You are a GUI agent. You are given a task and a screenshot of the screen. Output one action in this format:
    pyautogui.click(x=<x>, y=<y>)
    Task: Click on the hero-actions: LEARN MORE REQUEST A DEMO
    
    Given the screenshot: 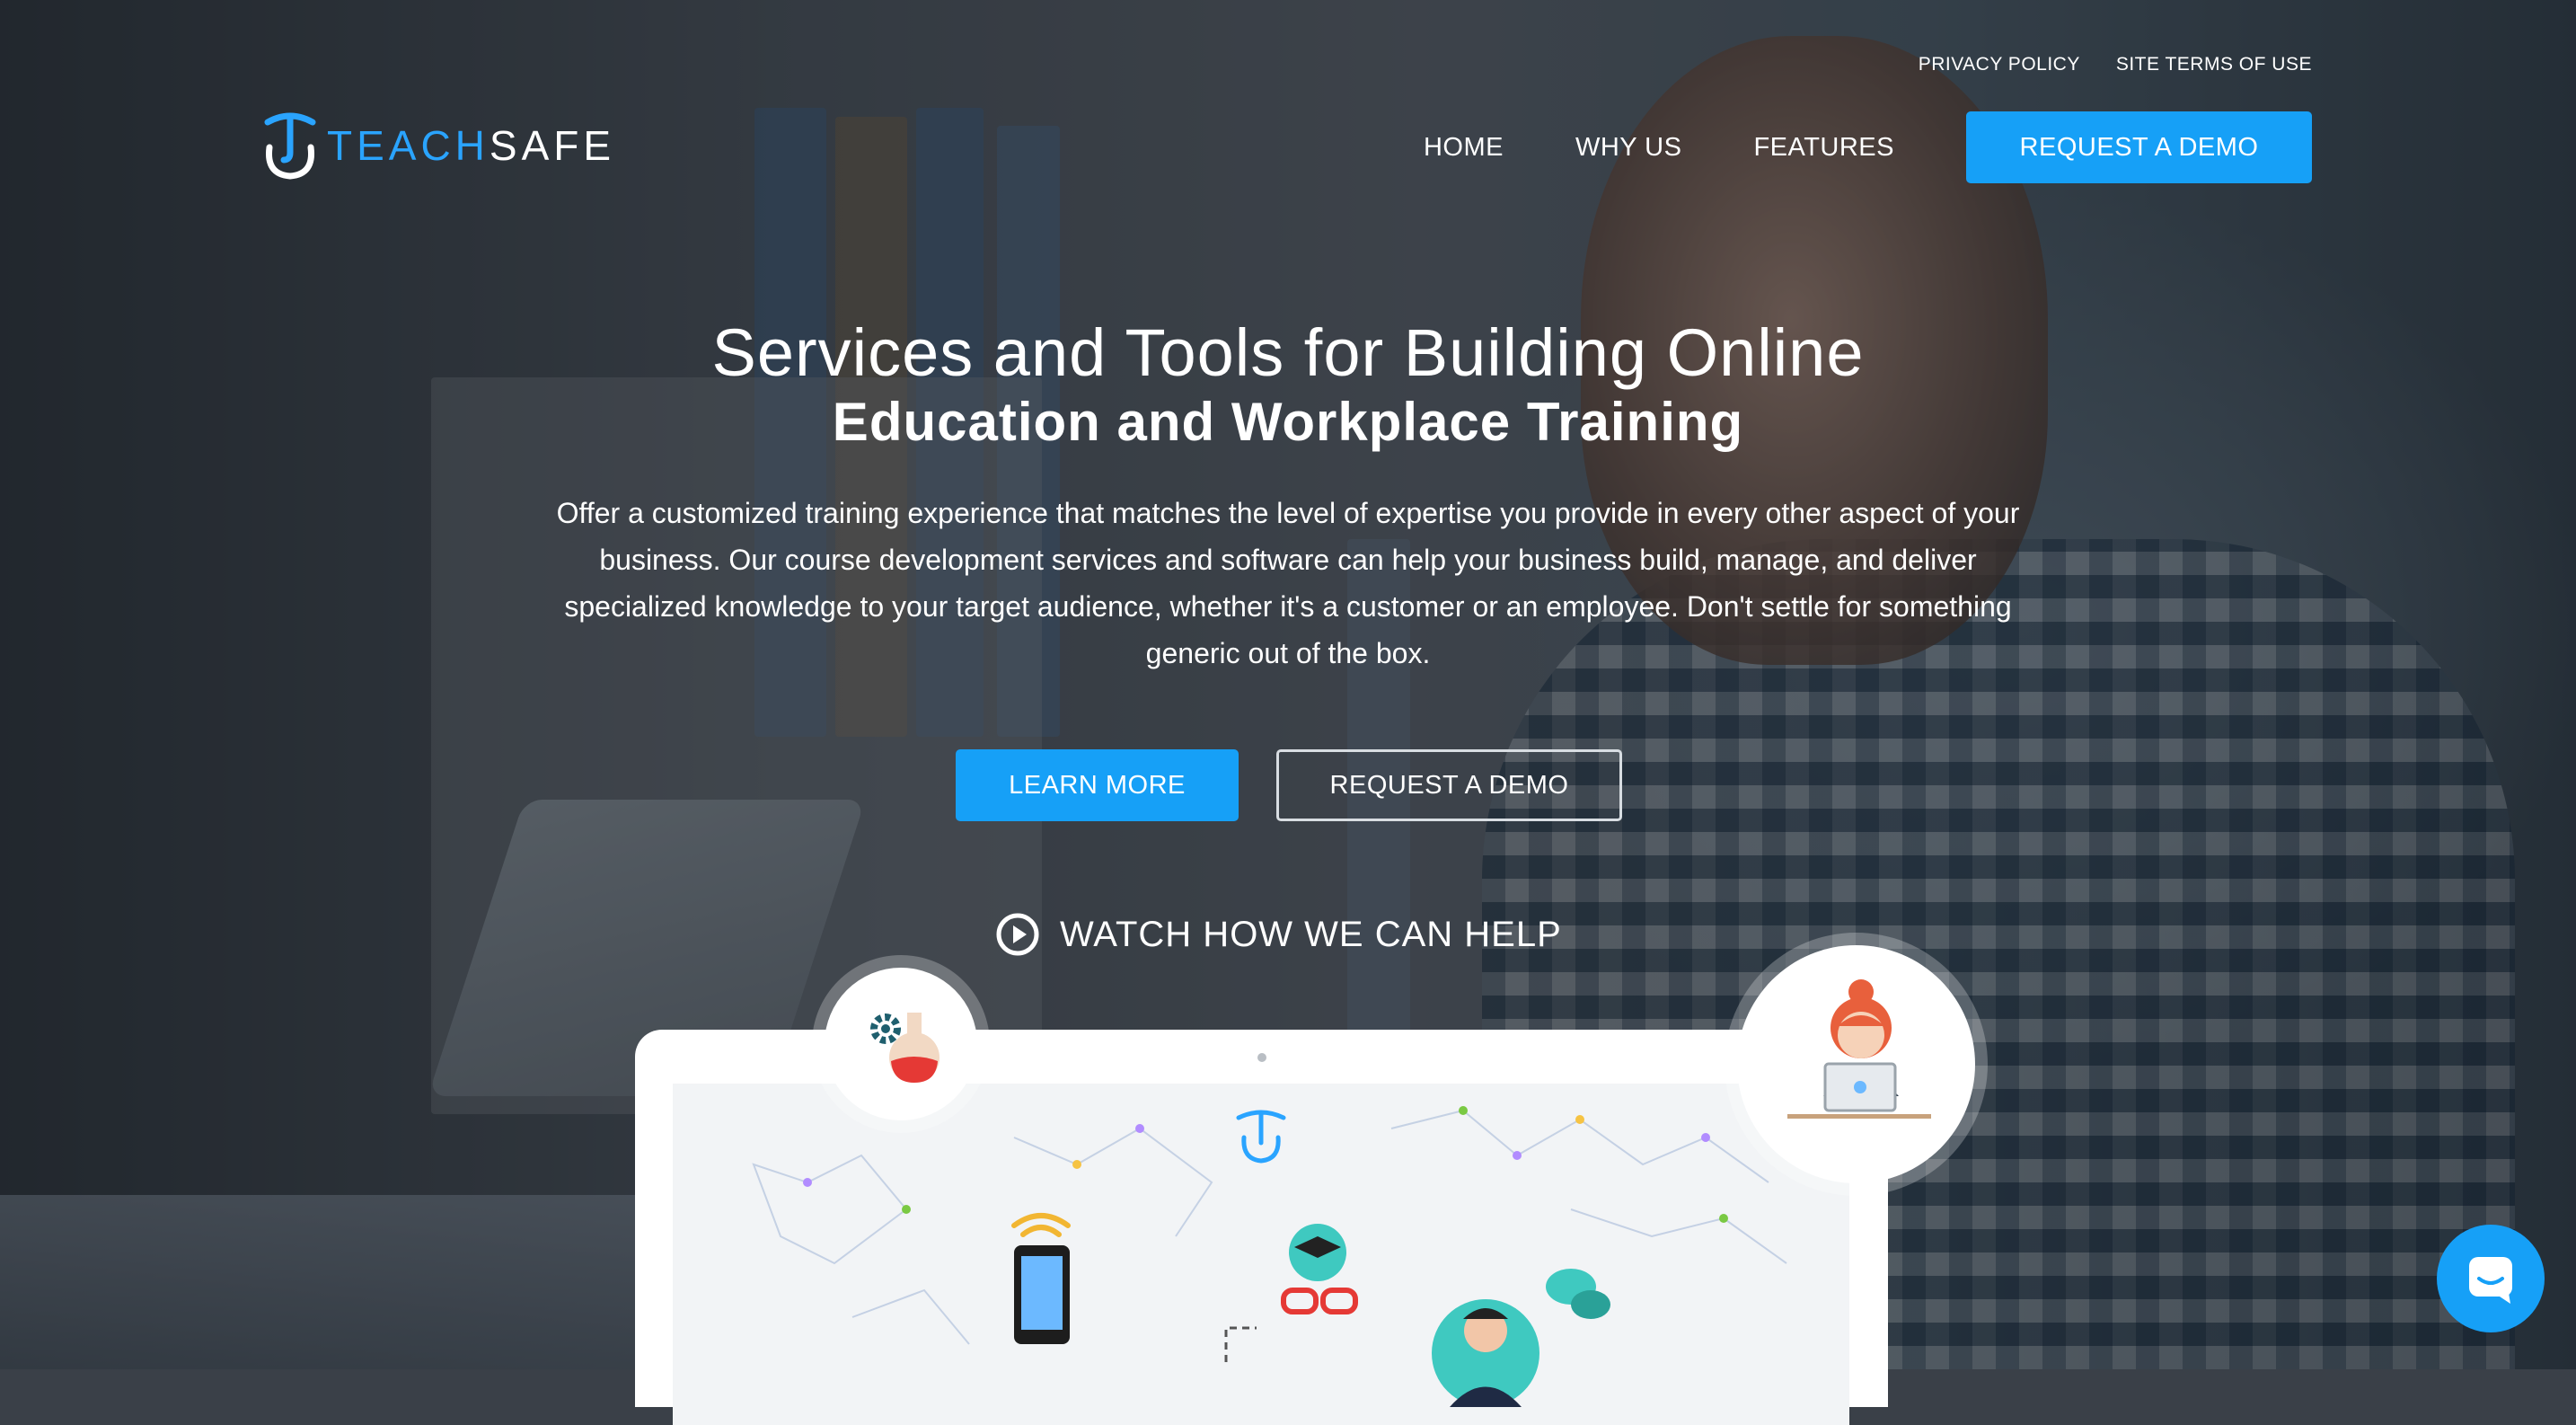 What is the action you would take?
    pyautogui.click(x=1289, y=785)
    